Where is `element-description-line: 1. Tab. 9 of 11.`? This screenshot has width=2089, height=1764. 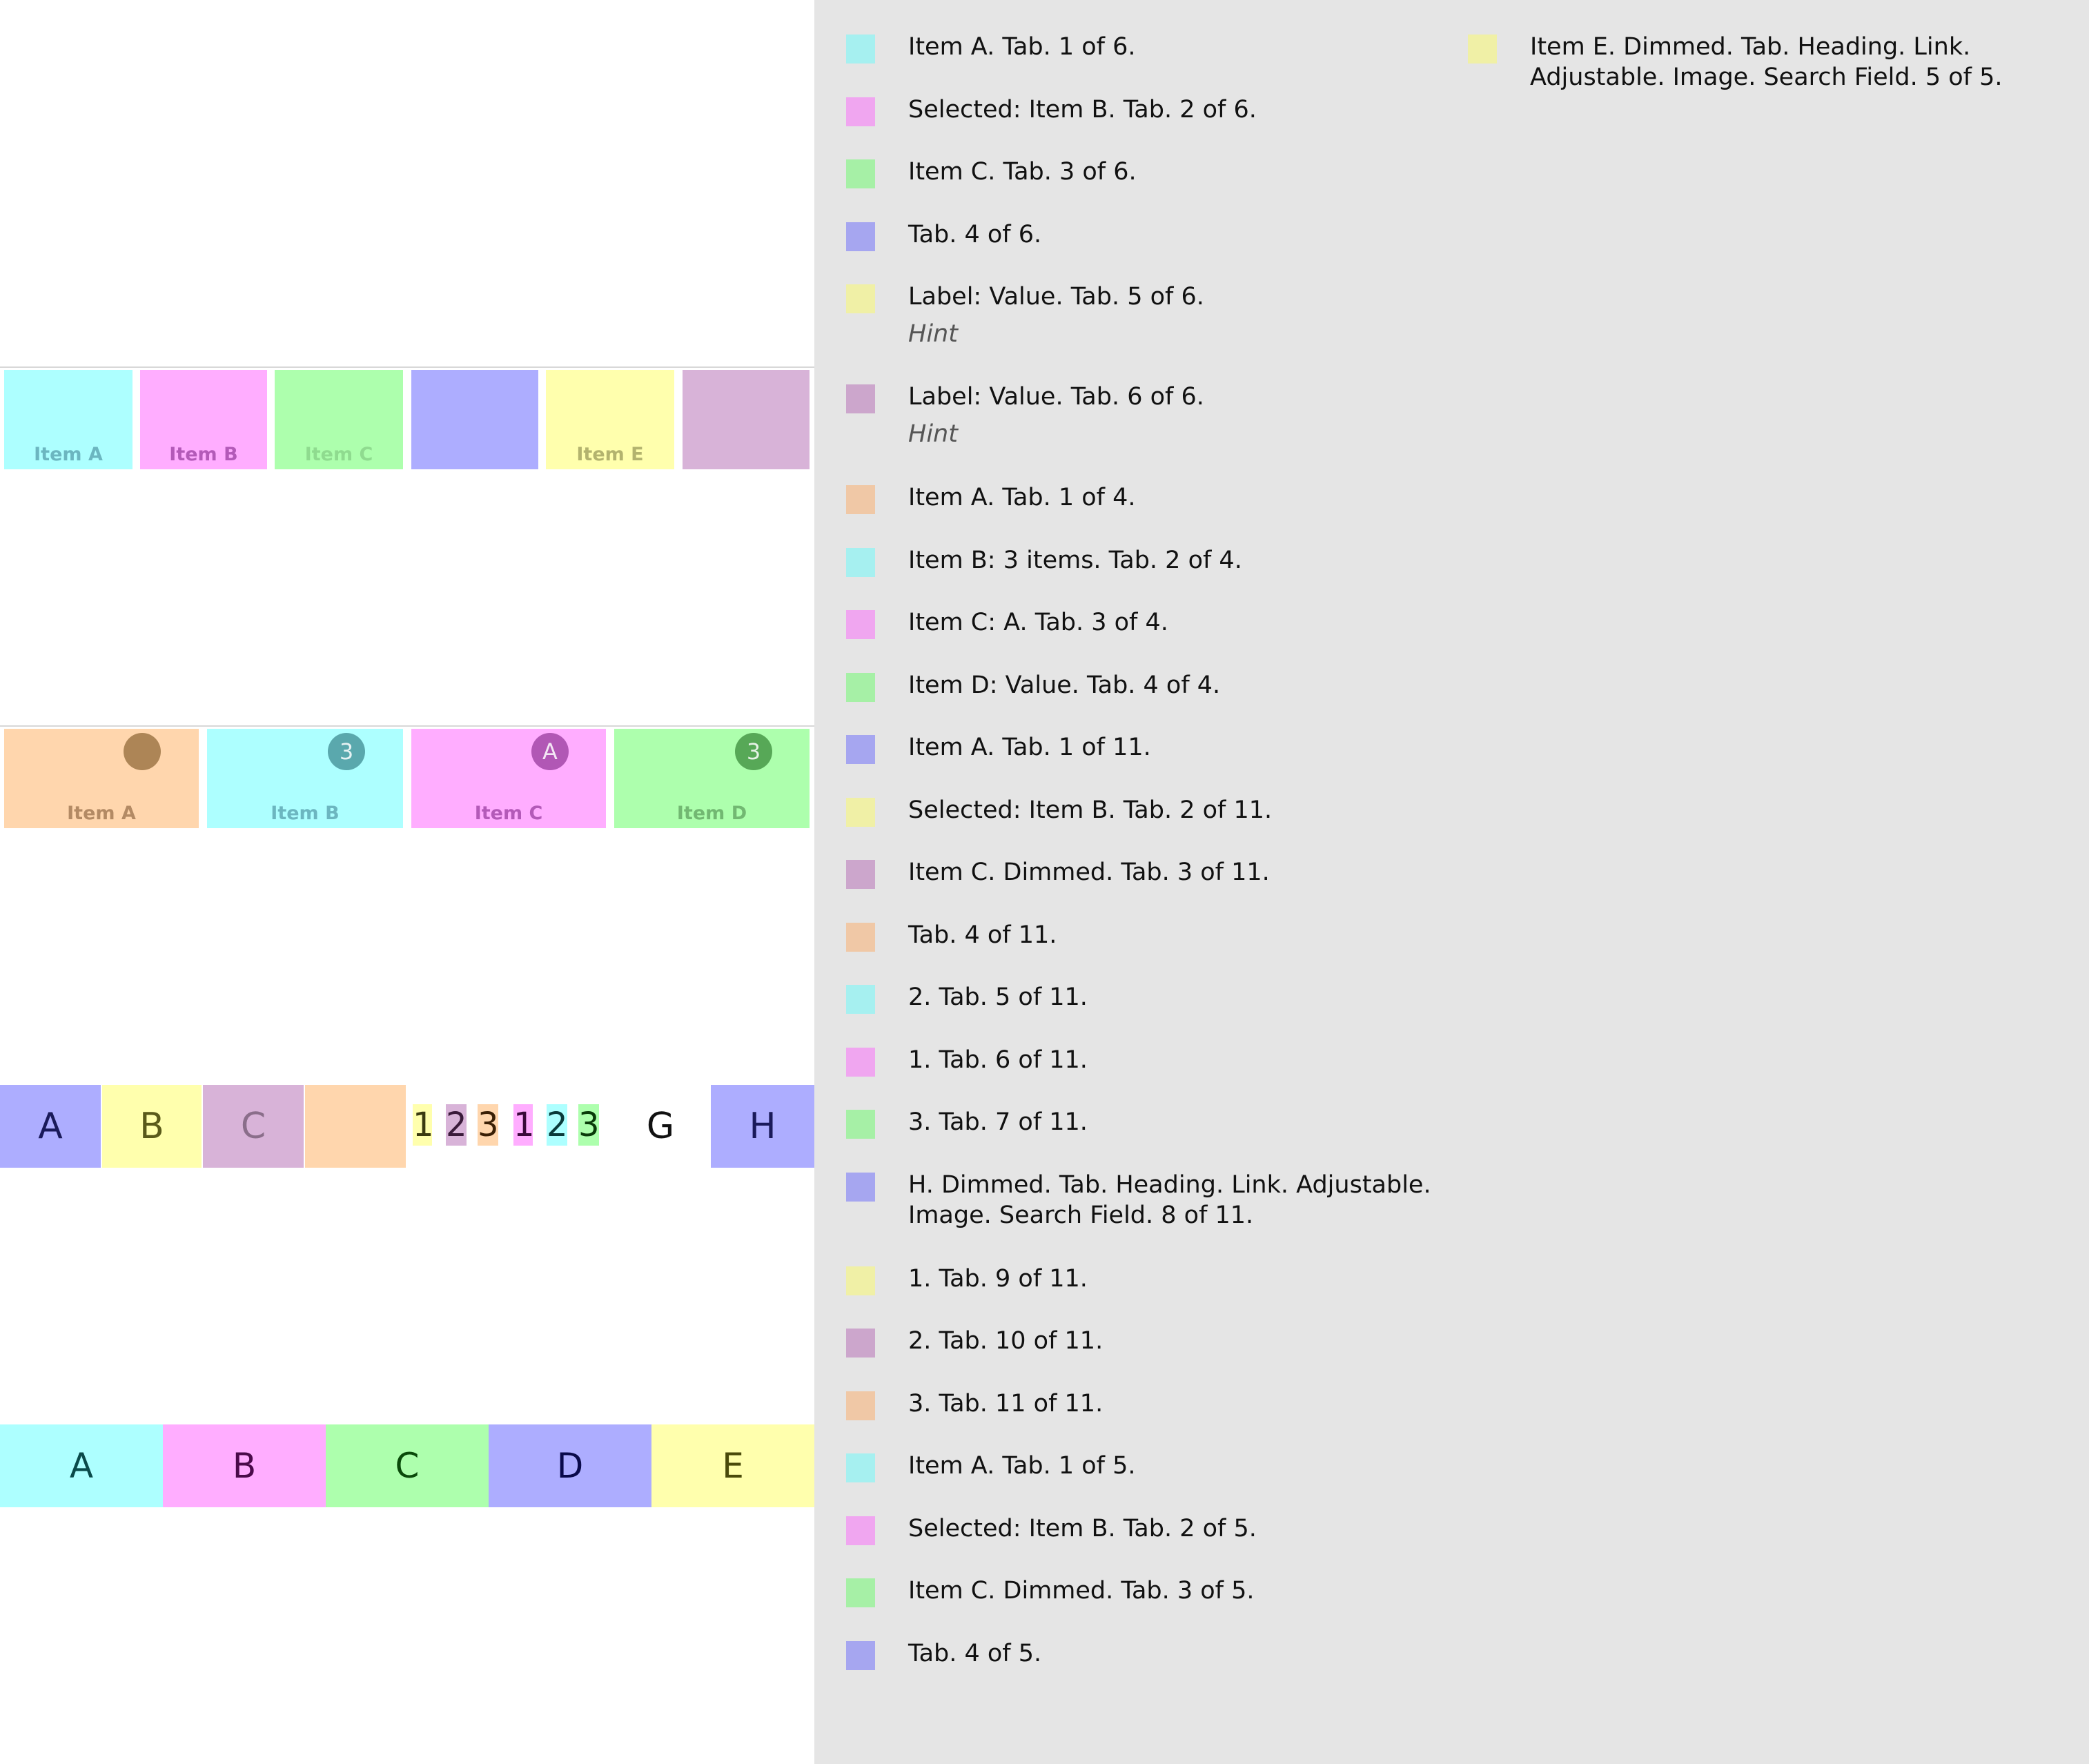
element-description-line: 1. Tab. 9 of 11. is located at coordinates (998, 1279).